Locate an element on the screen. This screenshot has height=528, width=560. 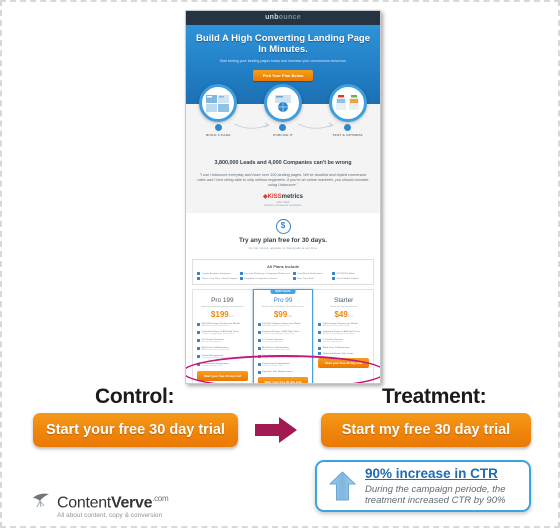
step-labels: BUILD A PAGE PUBLISH IT TEST & OPTIMIZE is located at coordinates (283, 130).